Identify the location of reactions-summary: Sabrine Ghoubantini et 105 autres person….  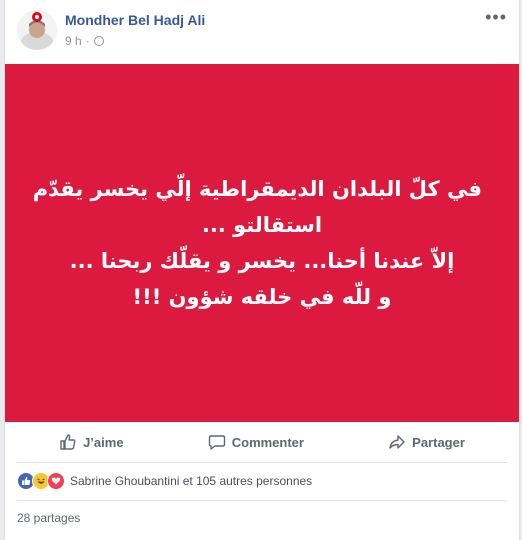
(164, 481).